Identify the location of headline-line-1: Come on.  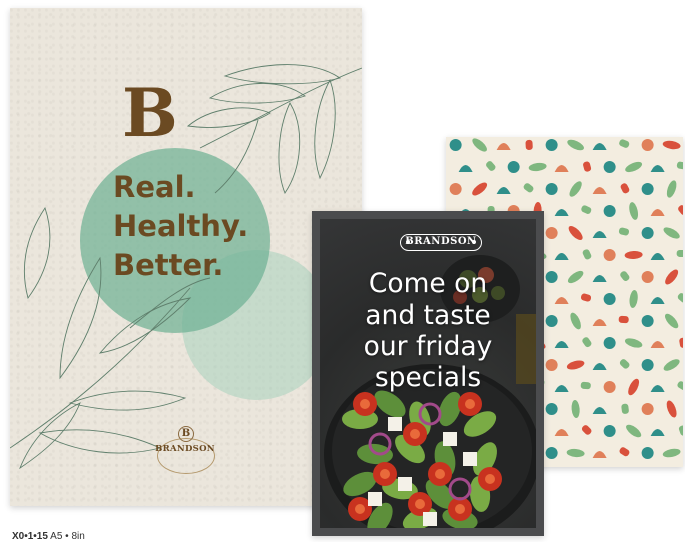
(428, 283).